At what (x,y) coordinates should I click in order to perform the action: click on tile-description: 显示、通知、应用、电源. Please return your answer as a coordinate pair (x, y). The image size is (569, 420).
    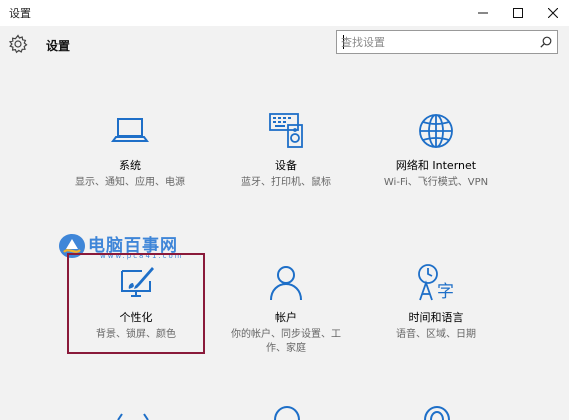
    Looking at the image, I should click on (130, 182).